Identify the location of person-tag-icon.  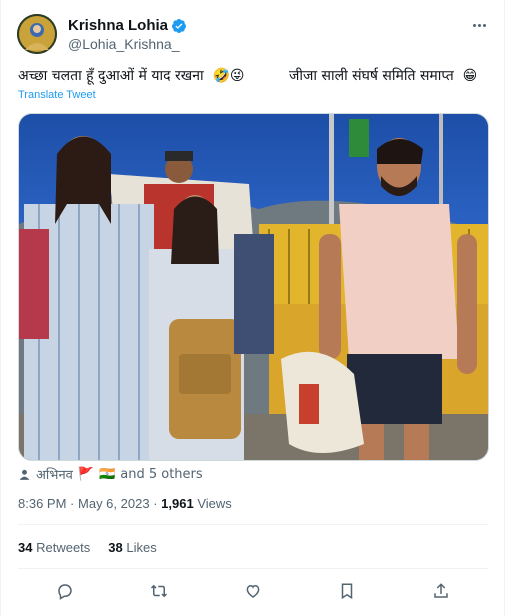
(24, 474).